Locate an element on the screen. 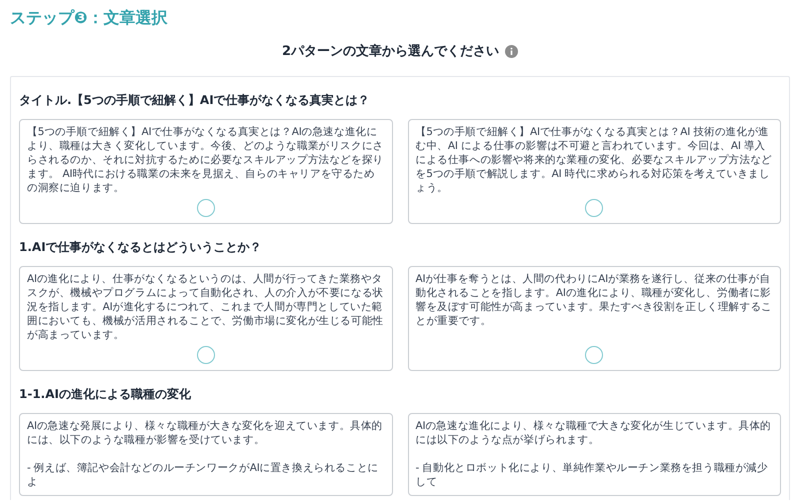  step-title: ステップ❸：文章選択 is located at coordinates (89, 18).